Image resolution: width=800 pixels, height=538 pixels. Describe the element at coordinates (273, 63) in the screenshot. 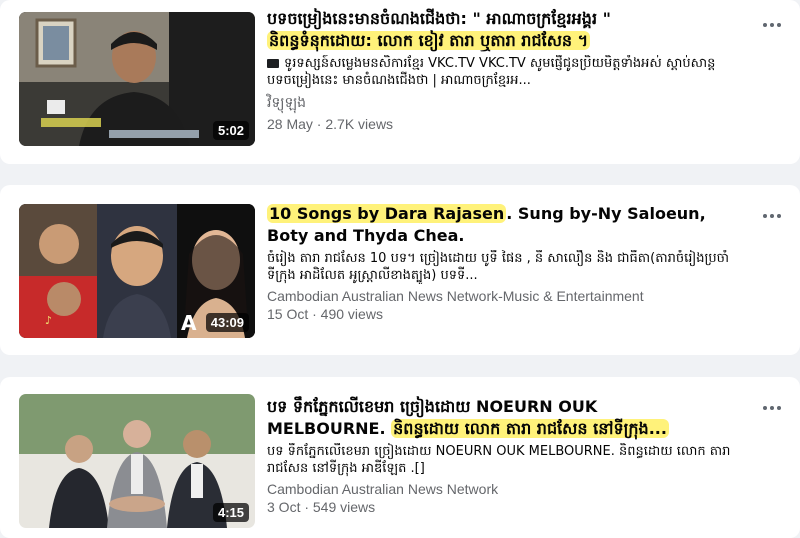

I see `tv-icon` at that location.